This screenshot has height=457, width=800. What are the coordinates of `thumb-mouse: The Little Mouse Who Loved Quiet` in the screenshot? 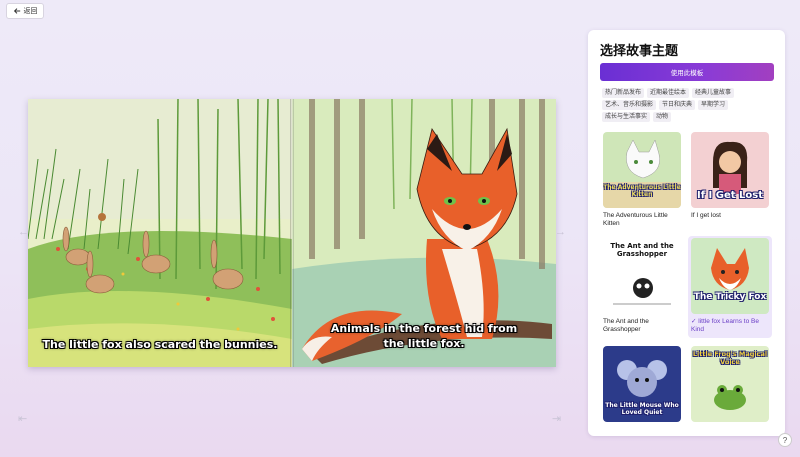 It's located at (642, 384).